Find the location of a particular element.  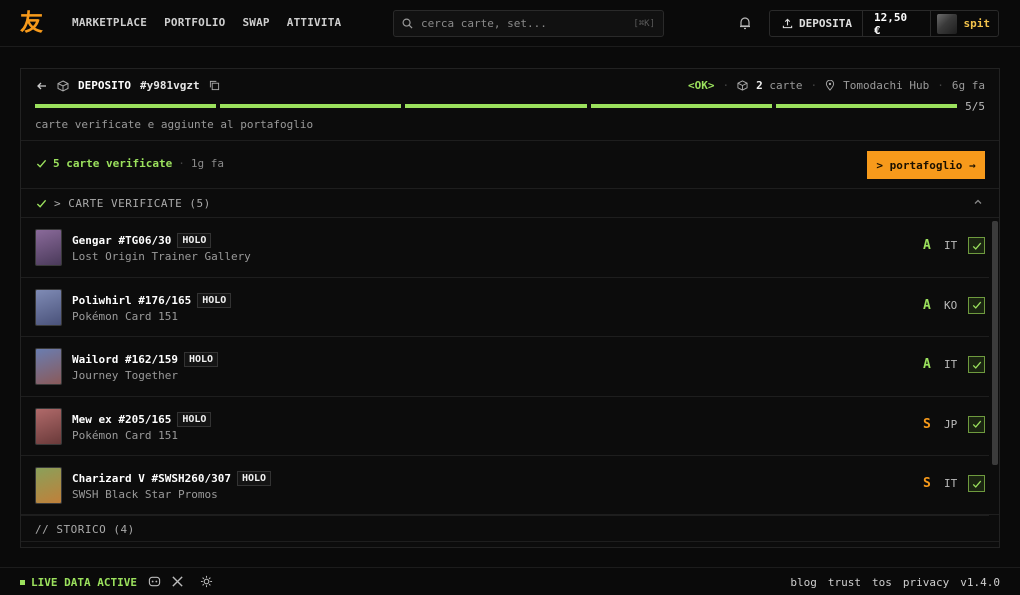

copy-icon is located at coordinates (214, 85).